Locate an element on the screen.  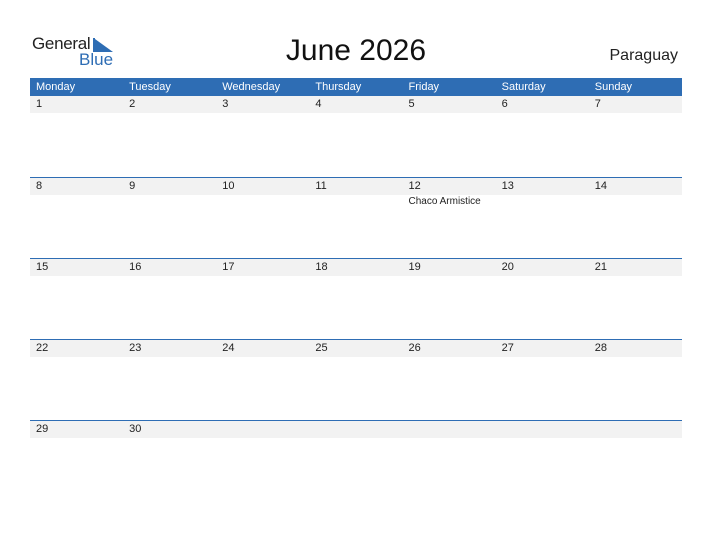
day-number: 16 is located at coordinates (135, 267).